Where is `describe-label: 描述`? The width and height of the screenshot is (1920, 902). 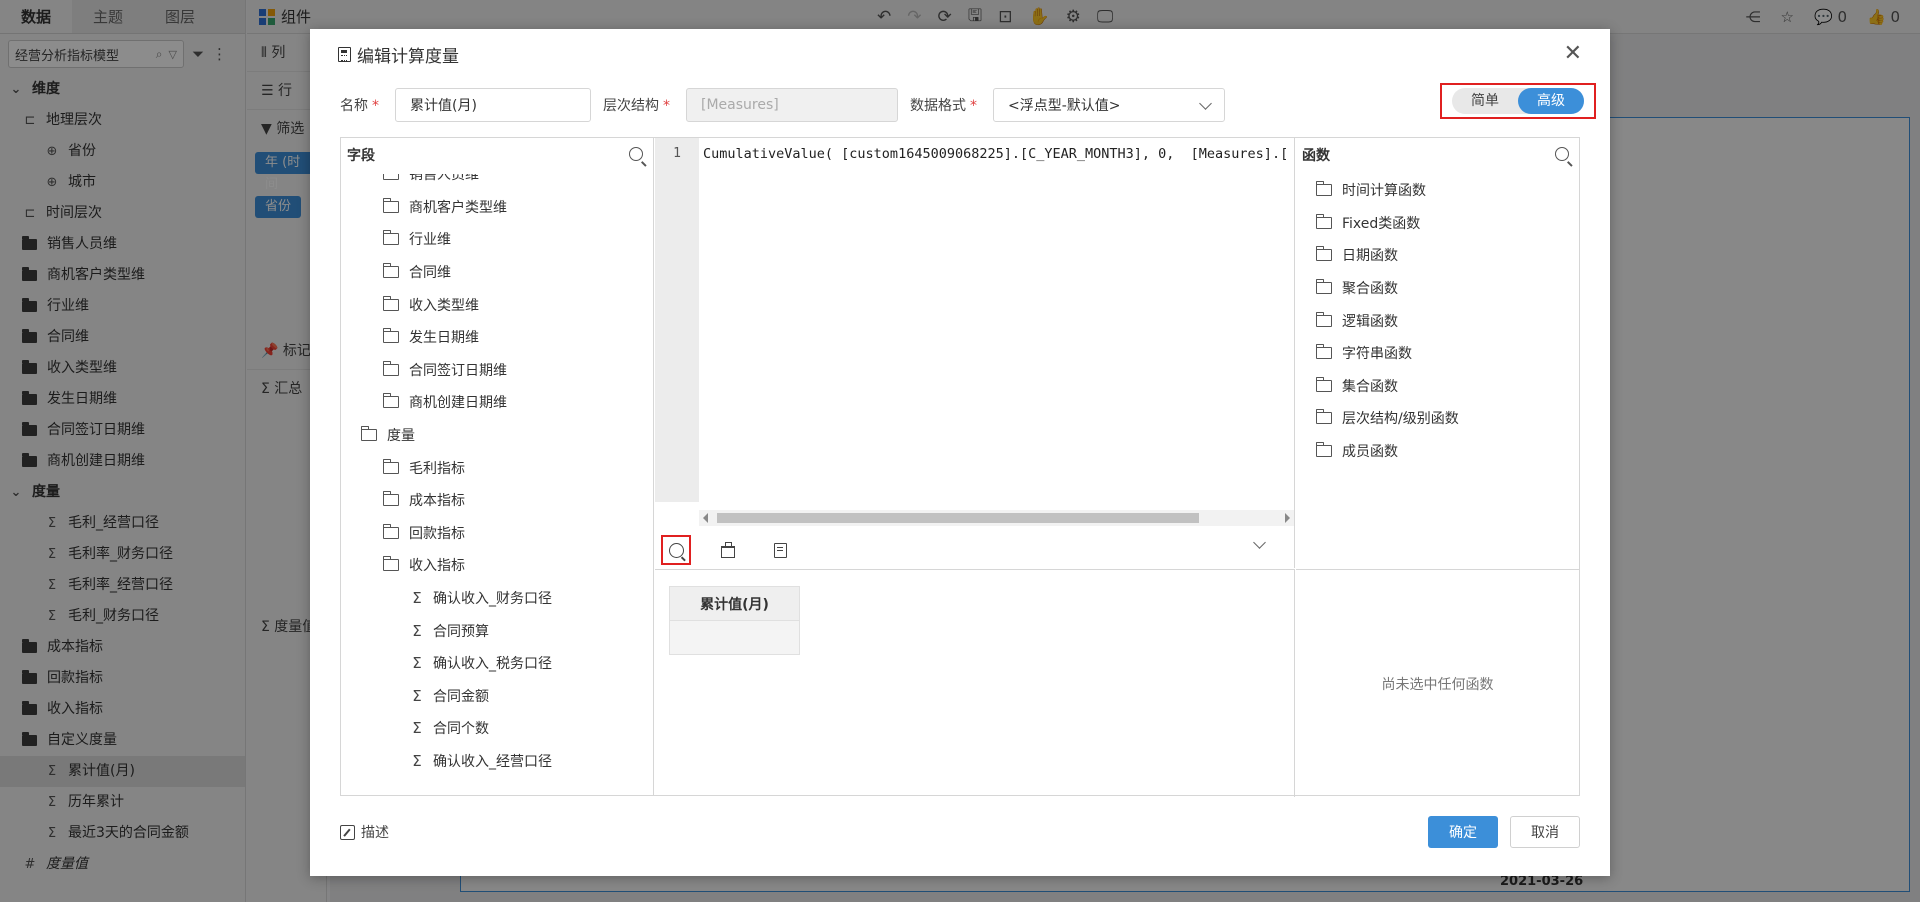 describe-label: 描述 is located at coordinates (375, 833).